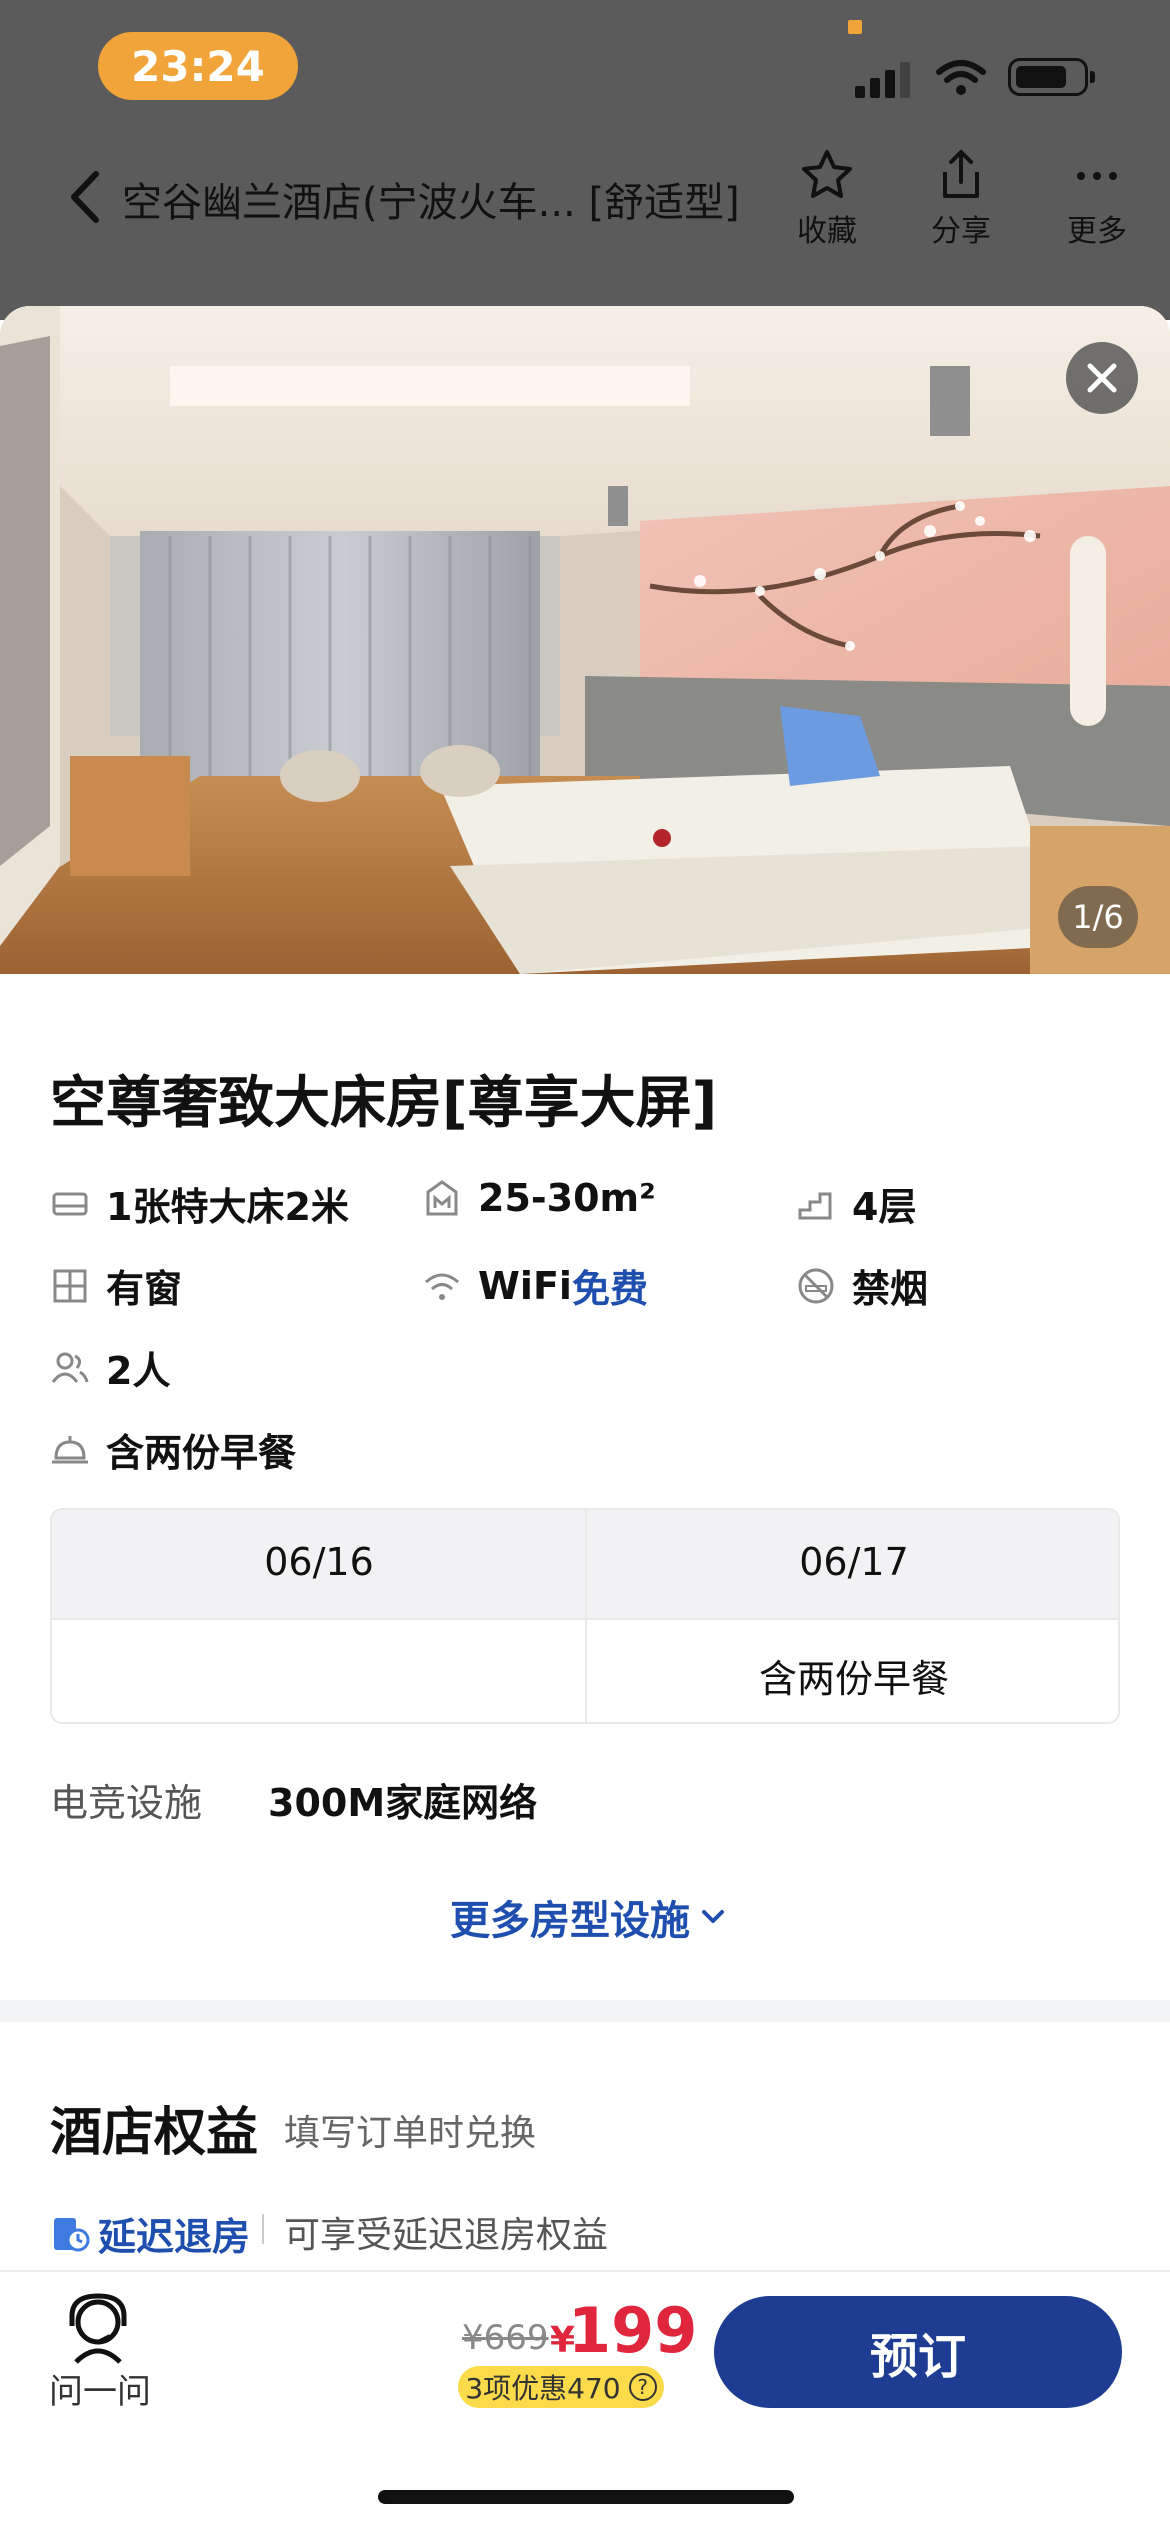 Image resolution: width=1170 pixels, height=2534 pixels. What do you see at coordinates (585, 1619) in the screenshot?
I see `table-divider` at bounding box center [585, 1619].